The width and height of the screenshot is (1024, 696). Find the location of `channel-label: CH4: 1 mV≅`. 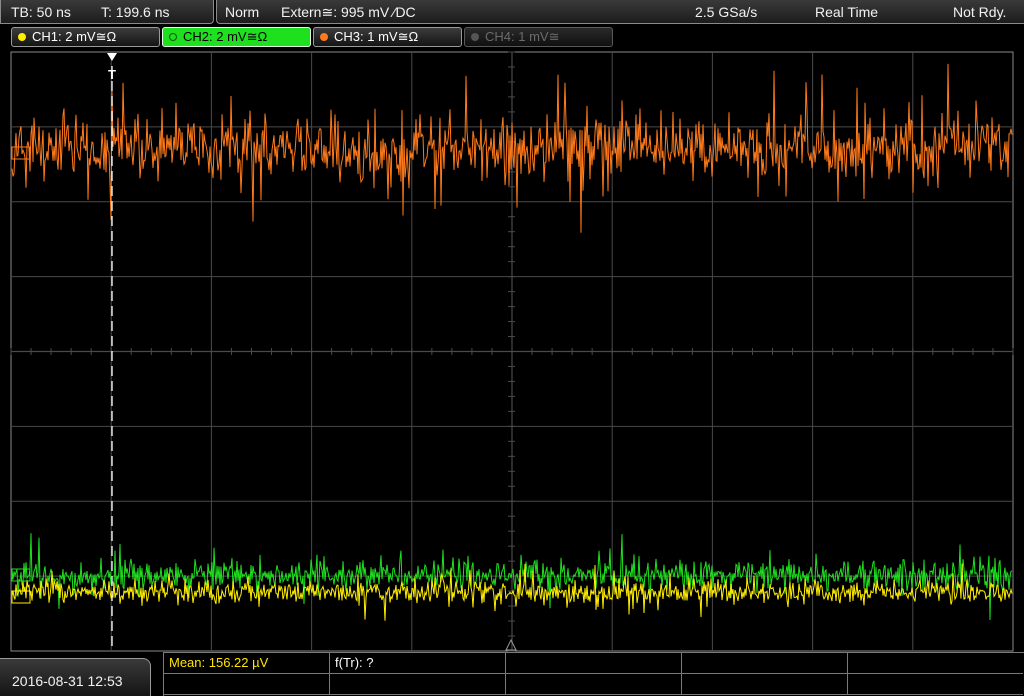

channel-label: CH4: 1 mV≅ is located at coordinates (522, 36).